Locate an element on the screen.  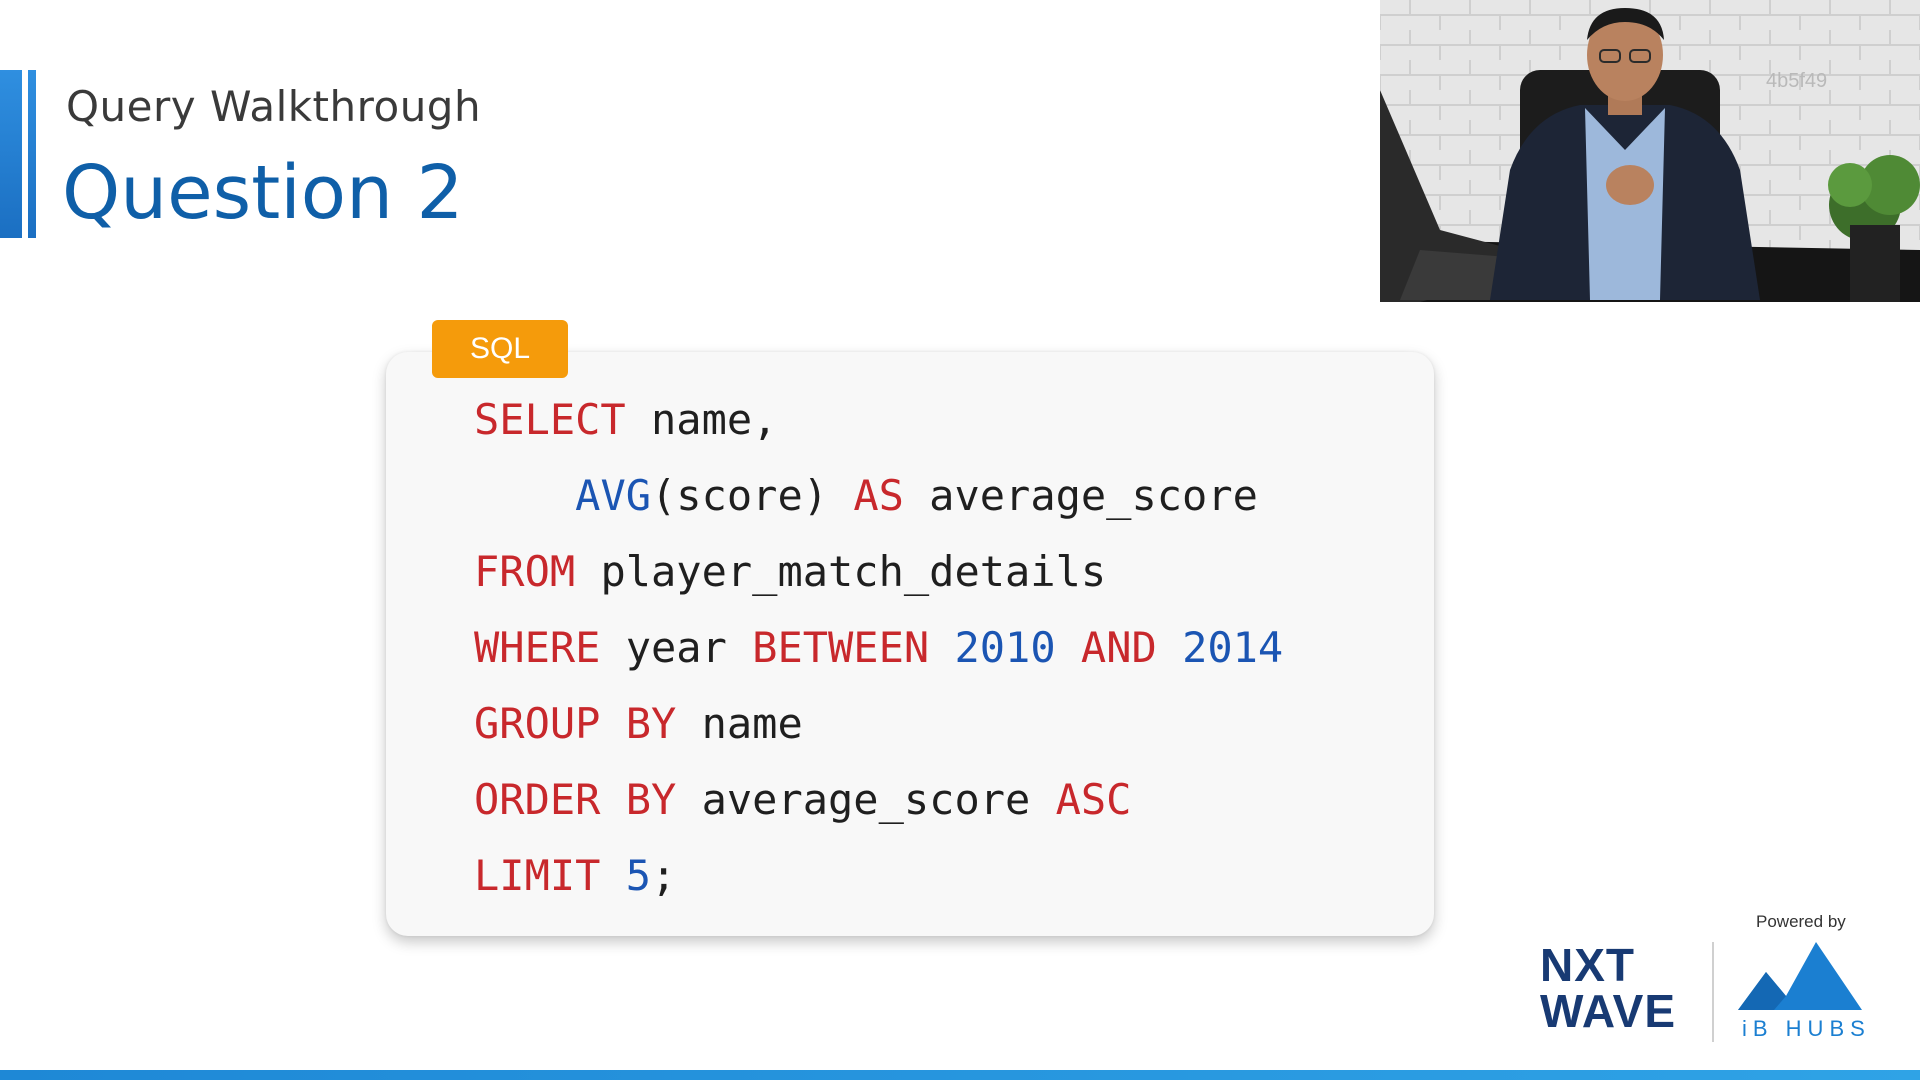
code-keyword: GROUP BY is located at coordinates (575, 723).